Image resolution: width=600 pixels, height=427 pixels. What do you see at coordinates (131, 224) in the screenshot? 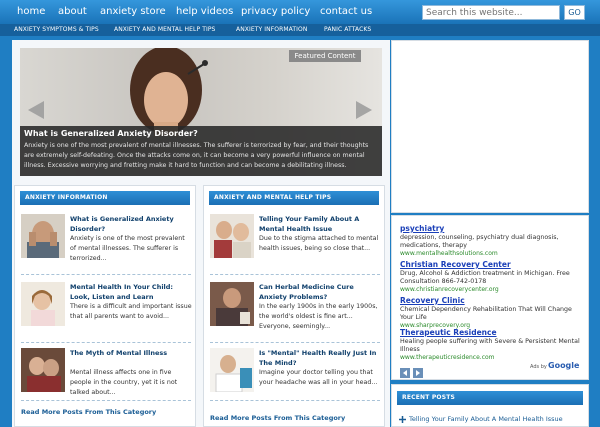
I see `post-title: What is Generalized Anxiety Disorder?` at bounding box center [131, 224].